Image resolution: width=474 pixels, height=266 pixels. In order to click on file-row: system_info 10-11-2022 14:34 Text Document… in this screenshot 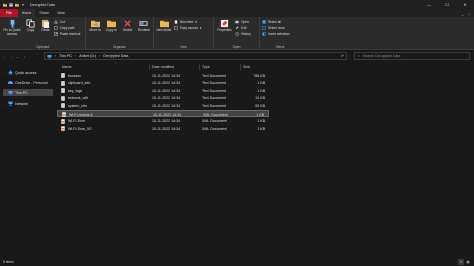, I will do `click(163, 105)`.